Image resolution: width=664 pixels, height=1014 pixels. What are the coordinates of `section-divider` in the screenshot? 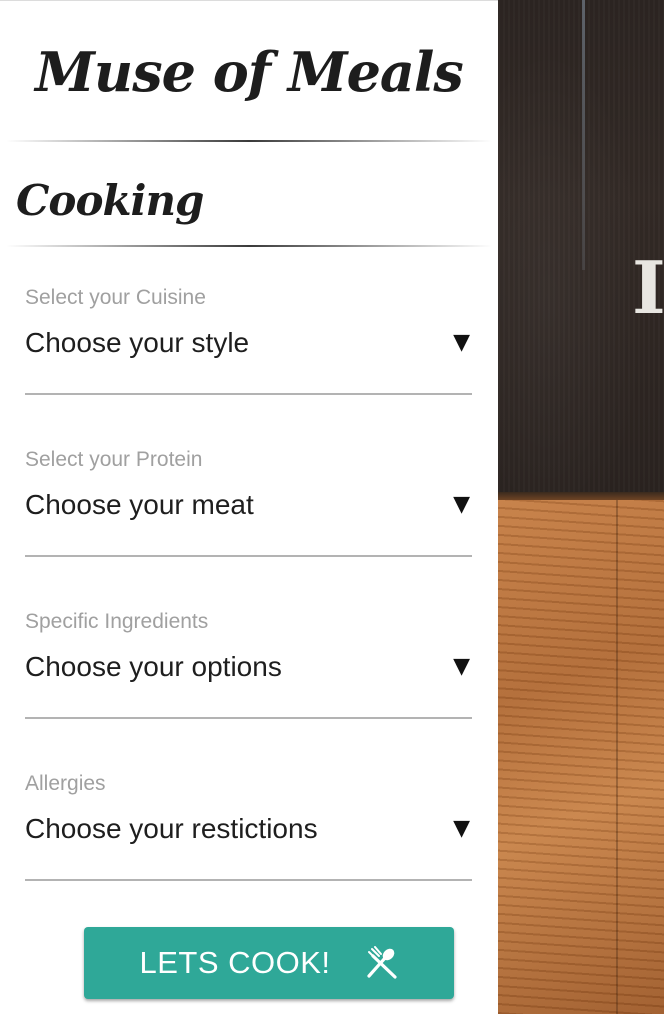 It's located at (249, 246).